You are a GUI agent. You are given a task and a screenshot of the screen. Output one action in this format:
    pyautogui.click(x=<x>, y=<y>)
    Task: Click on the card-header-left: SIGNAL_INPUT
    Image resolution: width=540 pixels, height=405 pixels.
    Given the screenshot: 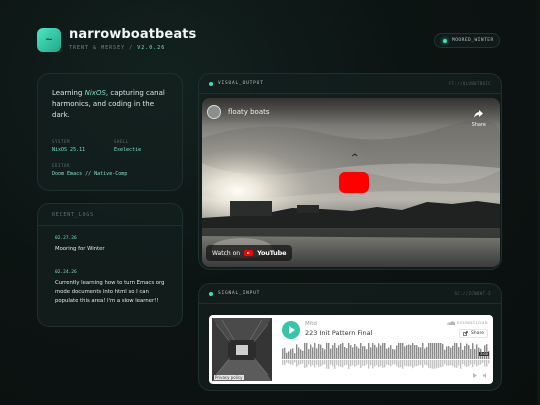 What is the action you would take?
    pyautogui.click(x=234, y=293)
    